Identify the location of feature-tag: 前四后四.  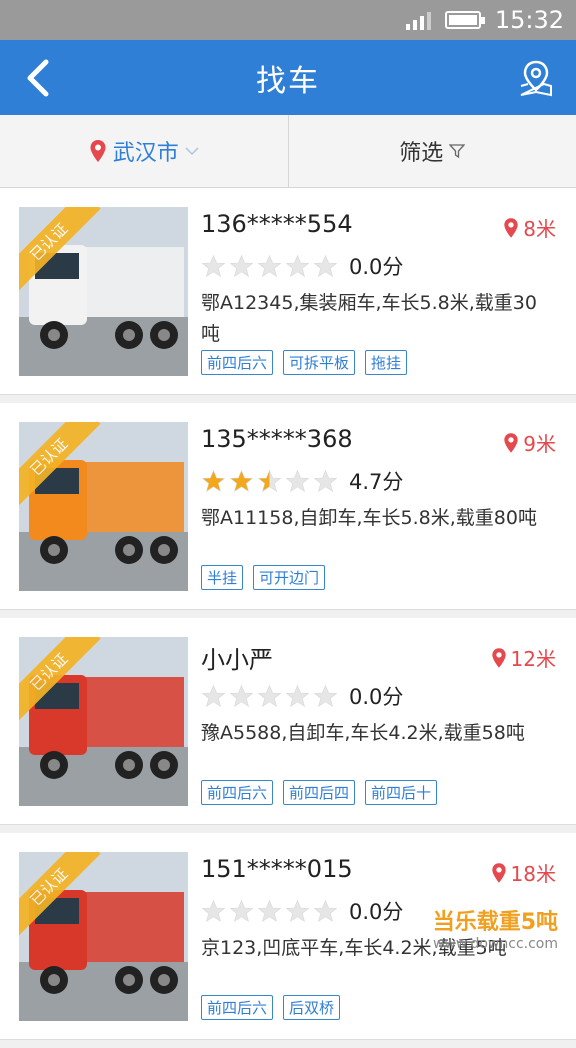
(319, 792).